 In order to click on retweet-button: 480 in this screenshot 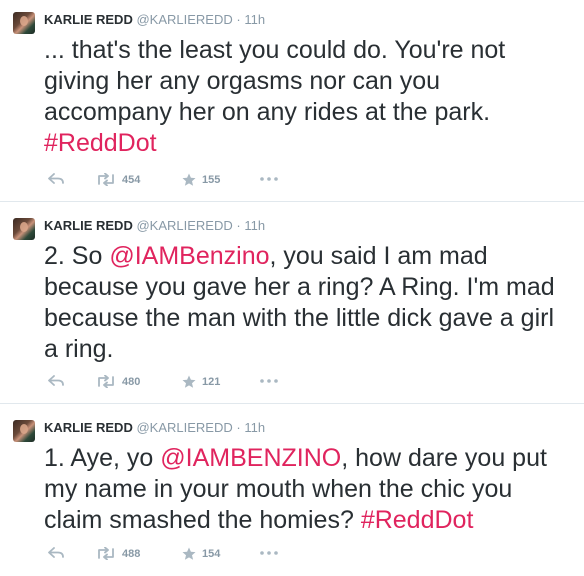, I will do `click(118, 381)`.